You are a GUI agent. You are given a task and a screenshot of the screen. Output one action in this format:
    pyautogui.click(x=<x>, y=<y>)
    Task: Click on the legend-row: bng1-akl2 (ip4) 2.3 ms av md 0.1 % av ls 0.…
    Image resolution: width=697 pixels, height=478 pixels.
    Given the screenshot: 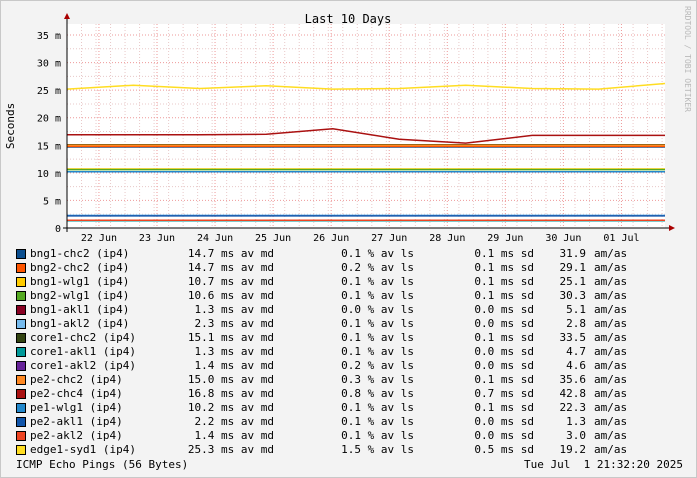 What is the action you would take?
    pyautogui.click(x=336, y=324)
    